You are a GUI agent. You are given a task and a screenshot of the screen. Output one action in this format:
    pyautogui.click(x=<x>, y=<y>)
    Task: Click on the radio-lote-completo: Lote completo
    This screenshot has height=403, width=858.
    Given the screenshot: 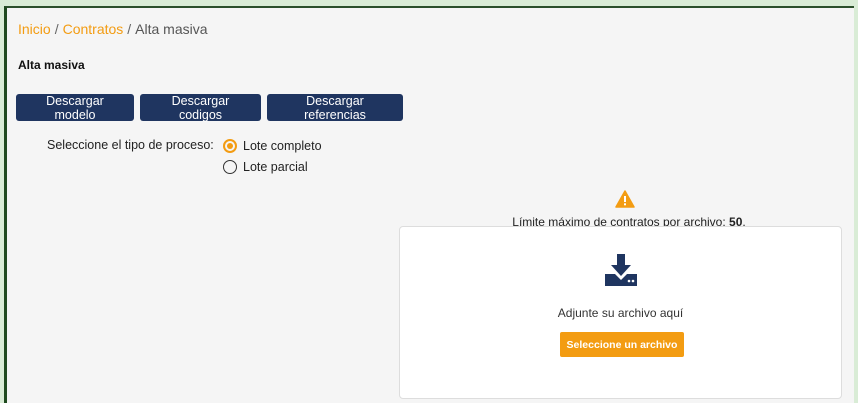 What is the action you would take?
    pyautogui.click(x=272, y=146)
    